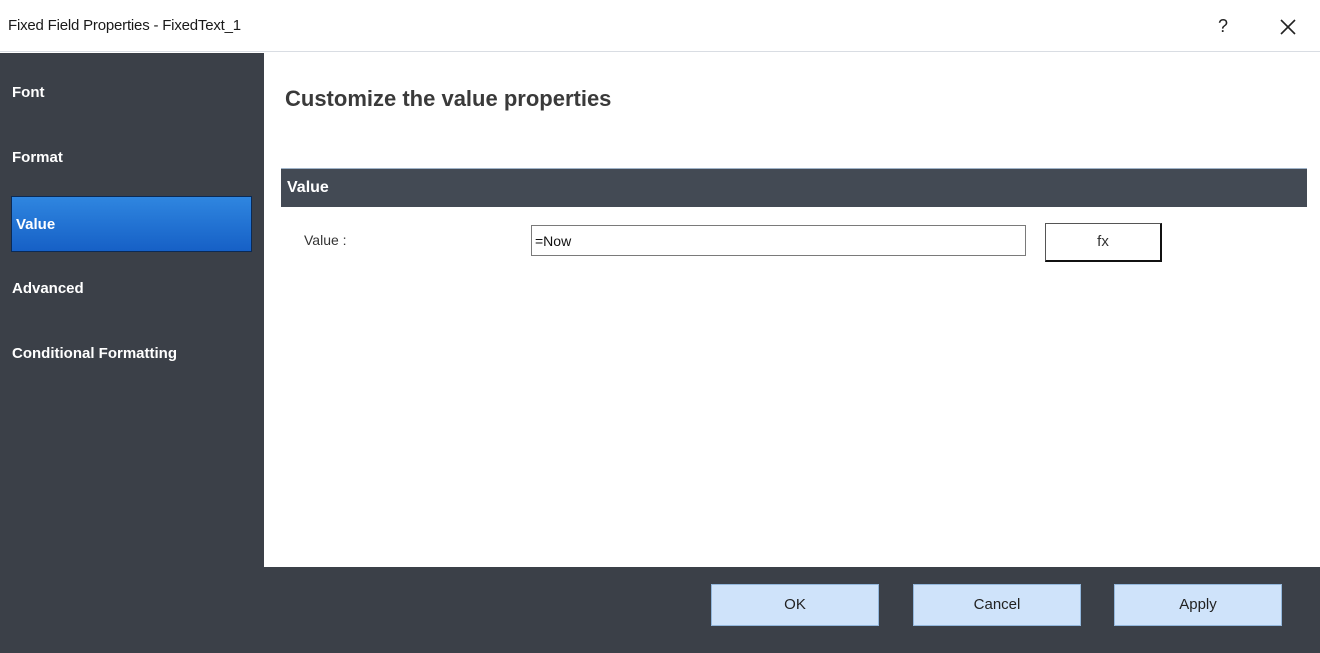 This screenshot has width=1320, height=653. I want to click on window-title: Fixed Field Properties - FixedText_1, so click(124, 25).